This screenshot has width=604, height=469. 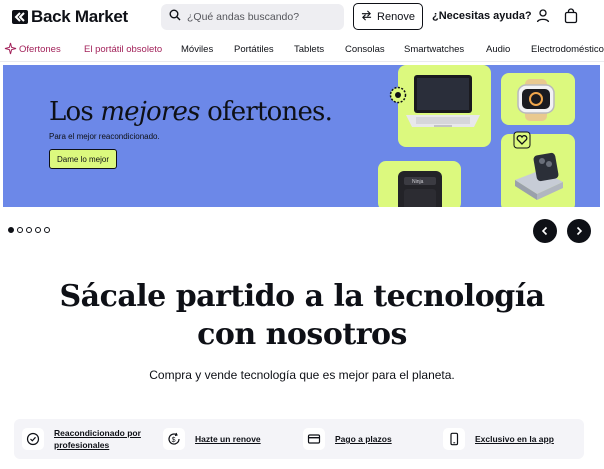 I want to click on feature-app: Exclusivo en la app, so click(x=512, y=439).